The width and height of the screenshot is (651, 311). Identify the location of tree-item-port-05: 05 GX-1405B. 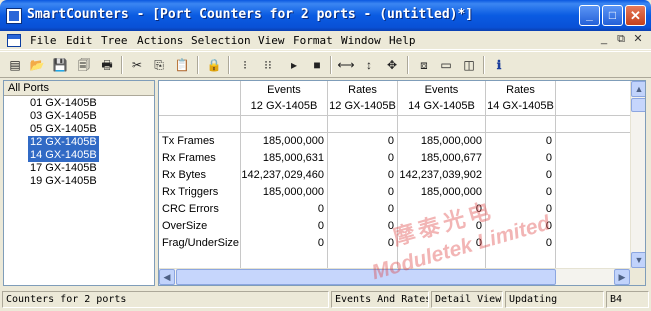
(63, 129).